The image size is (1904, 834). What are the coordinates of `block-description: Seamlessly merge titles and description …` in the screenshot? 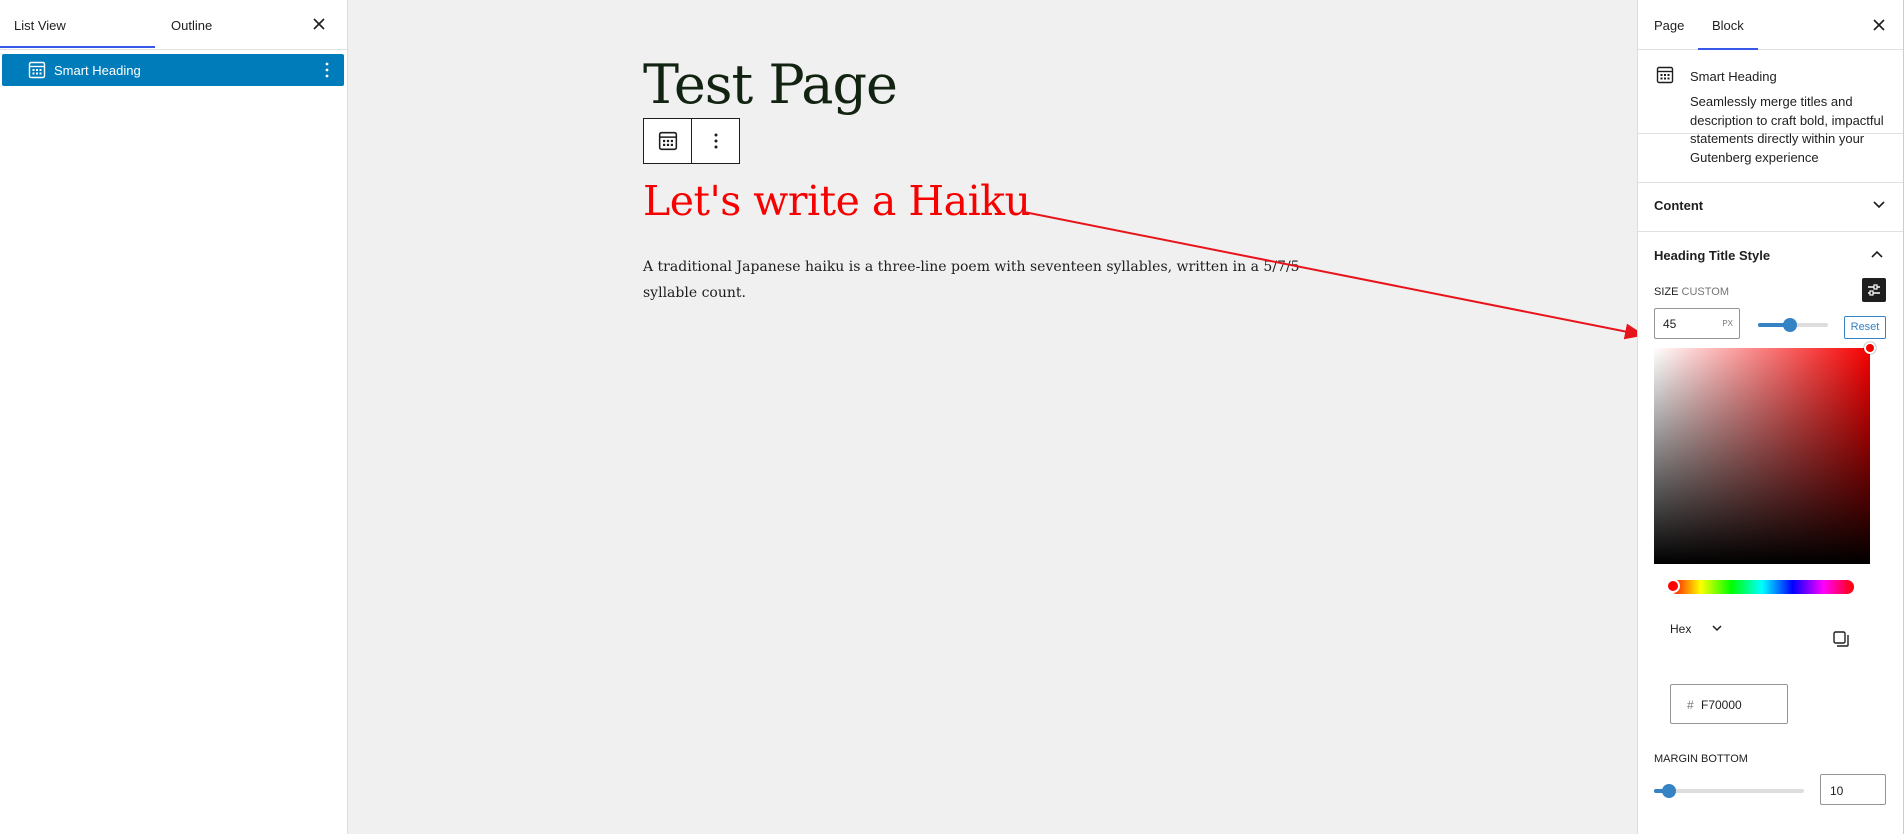 It's located at (1787, 129).